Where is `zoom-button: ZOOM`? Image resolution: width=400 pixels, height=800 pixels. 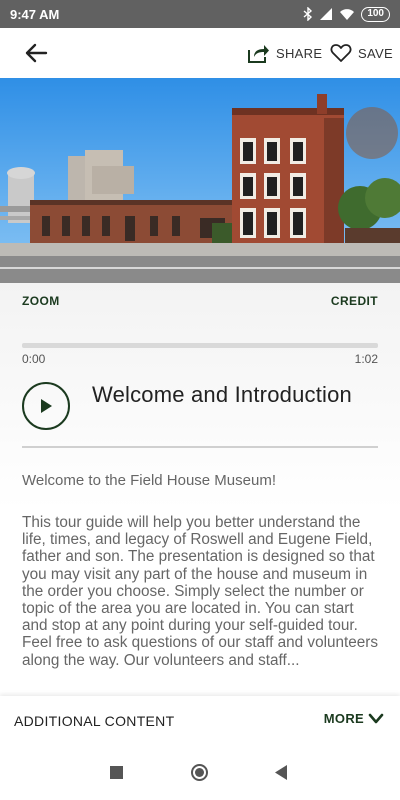
zoom-button: ZOOM is located at coordinates (41, 301).